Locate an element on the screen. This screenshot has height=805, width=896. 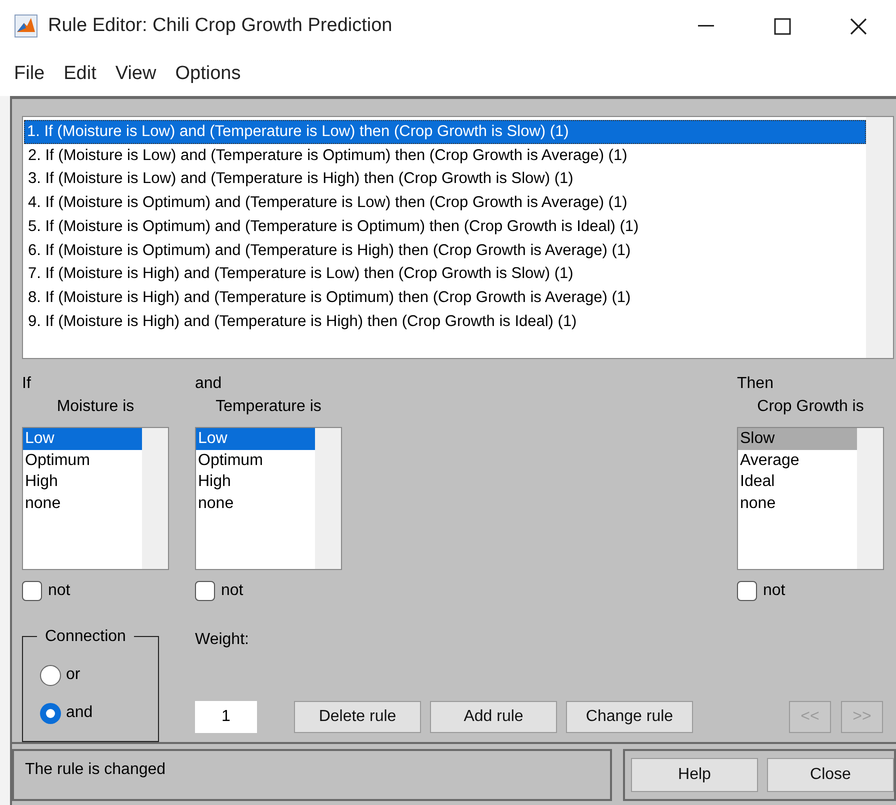
rule-action-button: Delete rule is located at coordinates (357, 717).